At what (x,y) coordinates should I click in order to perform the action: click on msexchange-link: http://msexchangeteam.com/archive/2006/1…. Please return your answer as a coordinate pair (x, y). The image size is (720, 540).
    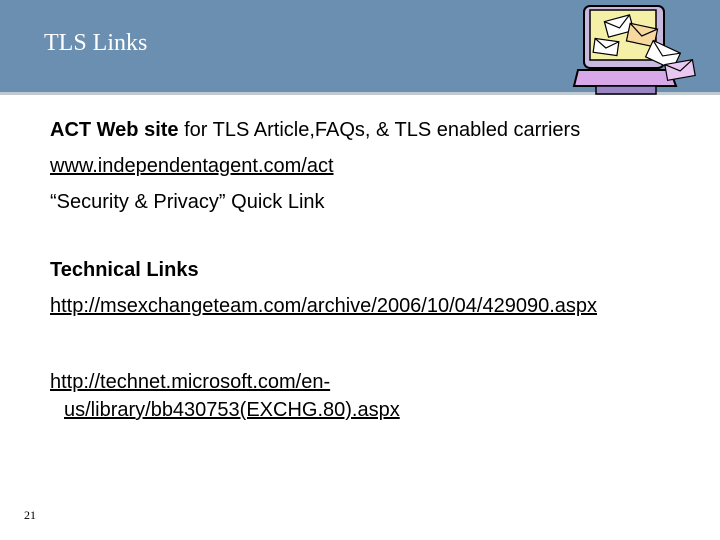
    Looking at the image, I should click on (323, 306).